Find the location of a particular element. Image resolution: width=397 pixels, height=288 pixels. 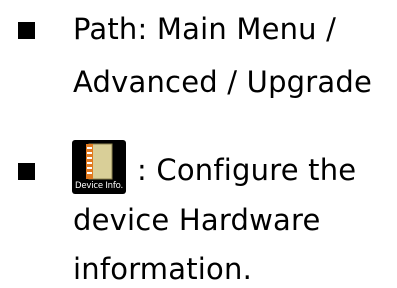

device-info-notebook-icon is located at coordinates (99, 161).